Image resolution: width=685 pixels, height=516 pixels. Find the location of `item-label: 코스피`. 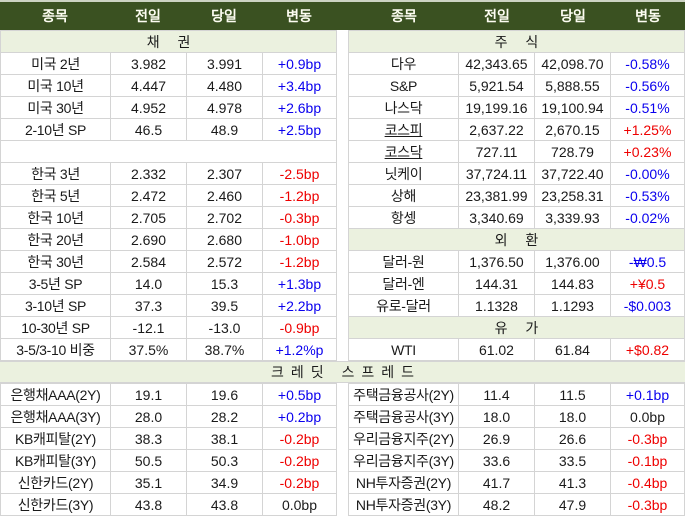

item-label: 코스피 is located at coordinates (403, 129).